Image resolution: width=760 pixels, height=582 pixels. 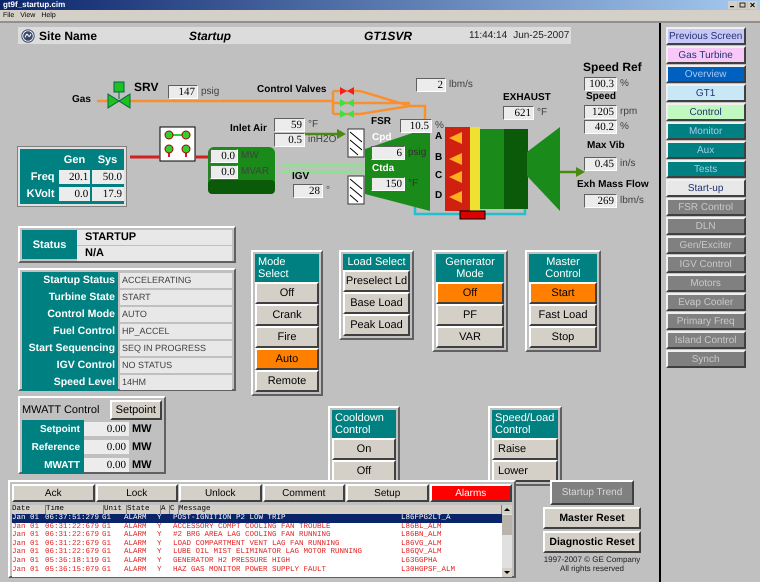 What do you see at coordinates (470, 337) in the screenshot?
I see `select-button: VAR` at bounding box center [470, 337].